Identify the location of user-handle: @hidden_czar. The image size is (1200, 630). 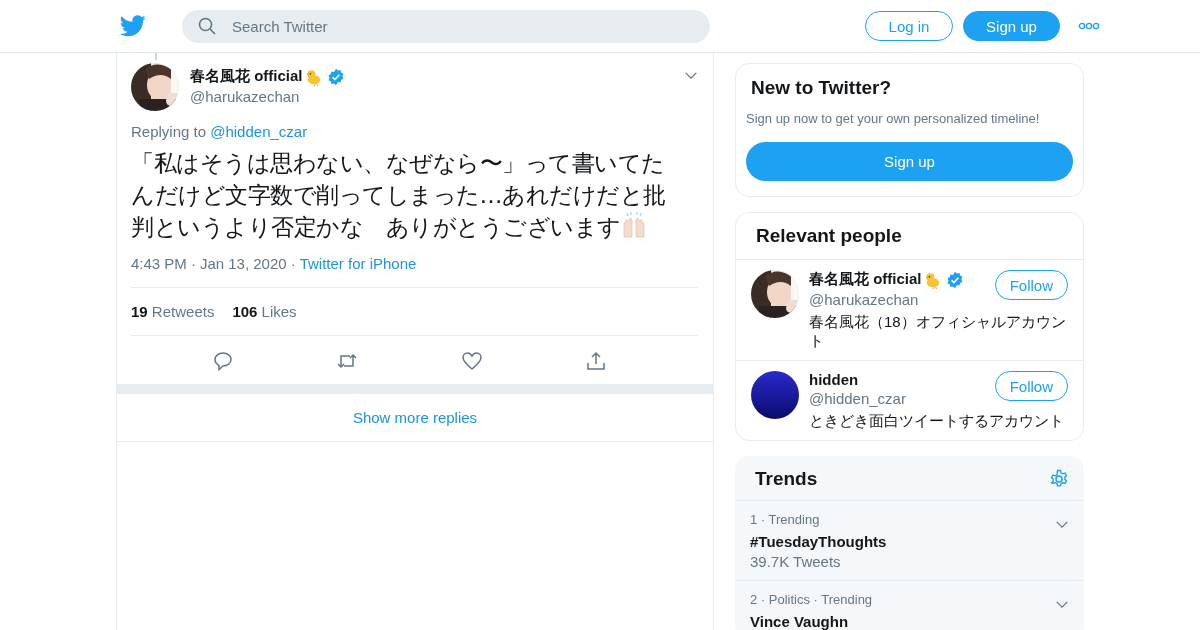
(857, 398).